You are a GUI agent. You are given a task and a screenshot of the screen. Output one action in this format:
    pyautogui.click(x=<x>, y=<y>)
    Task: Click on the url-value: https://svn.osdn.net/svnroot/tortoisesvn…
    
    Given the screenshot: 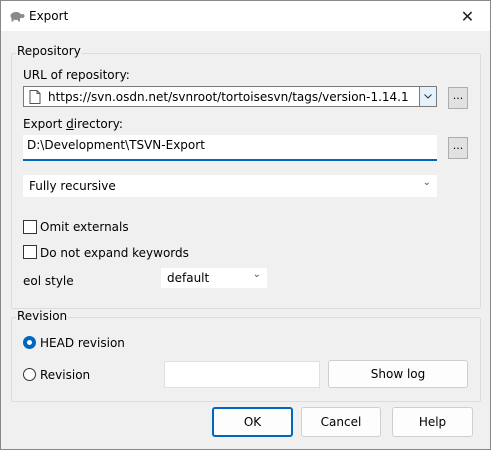 What is the action you would take?
    pyautogui.click(x=228, y=97)
    